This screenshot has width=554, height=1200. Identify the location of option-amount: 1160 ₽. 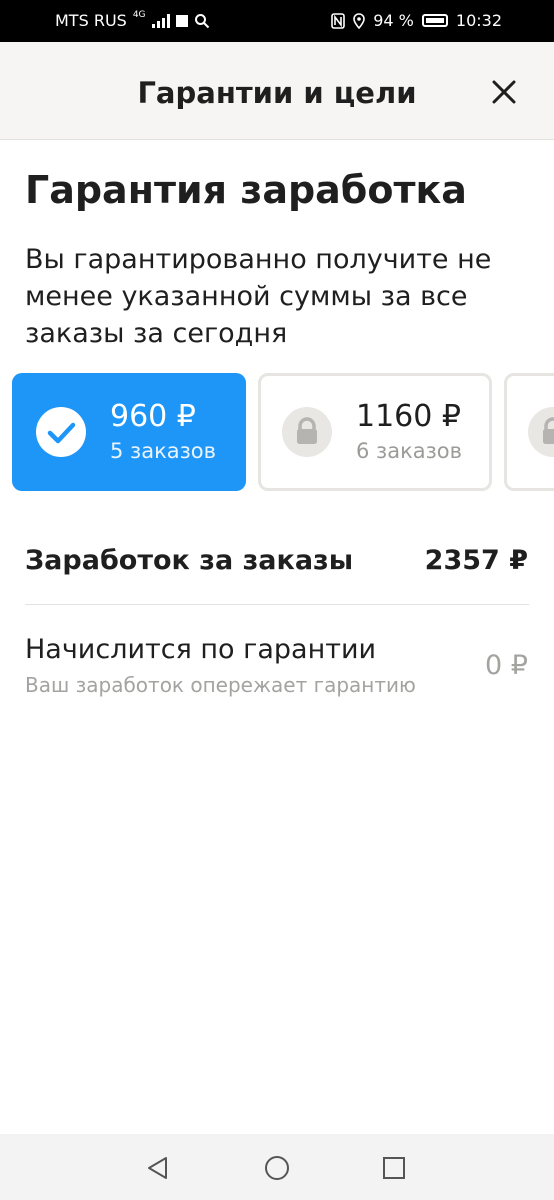
(408, 416).